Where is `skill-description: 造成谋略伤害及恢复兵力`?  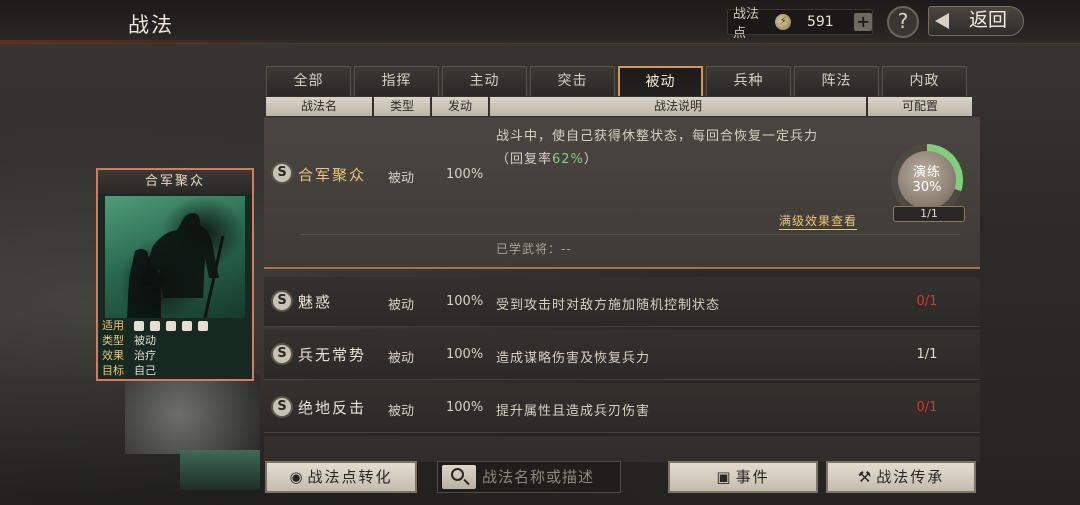
skill-description: 造成谋略伤害及恢复兵力 is located at coordinates (573, 358).